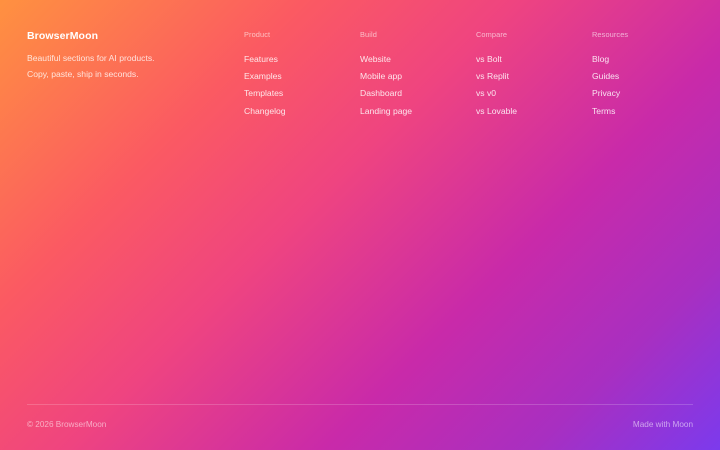 The height and width of the screenshot is (450, 720). I want to click on footer-link-examples: Examples, so click(263, 76).